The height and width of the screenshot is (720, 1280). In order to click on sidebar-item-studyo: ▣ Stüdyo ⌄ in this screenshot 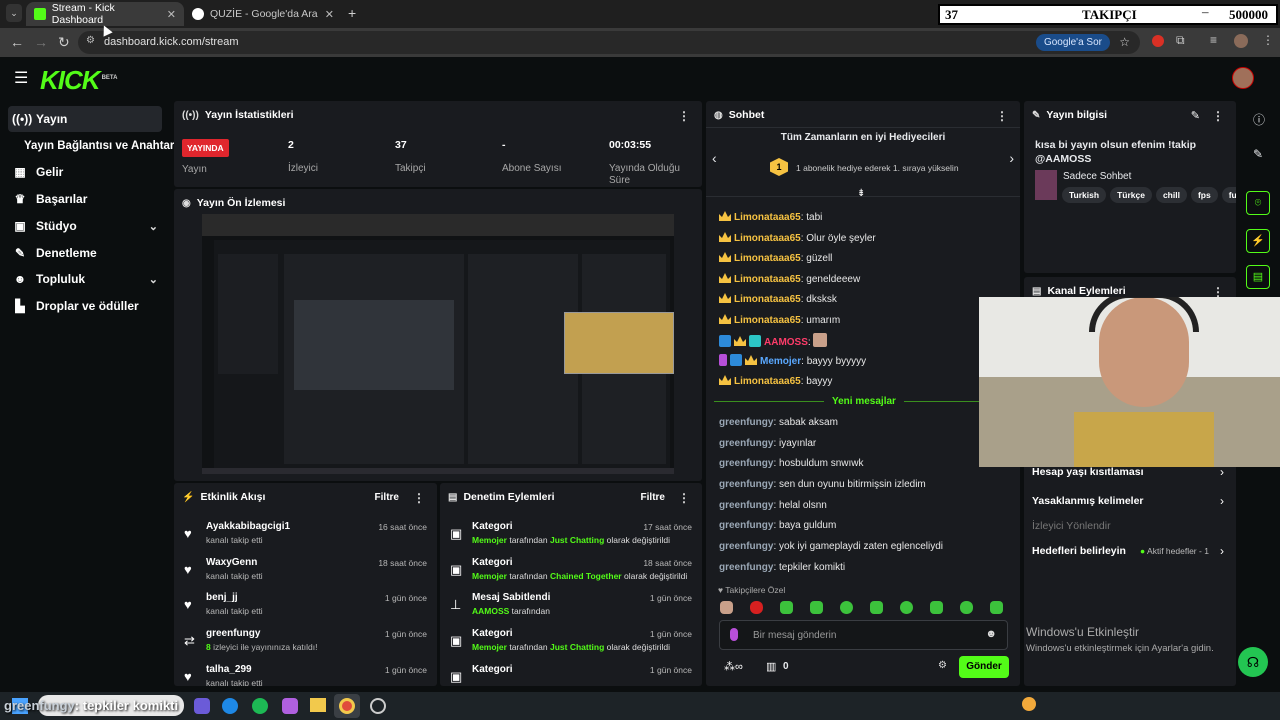, I will do `click(85, 226)`.